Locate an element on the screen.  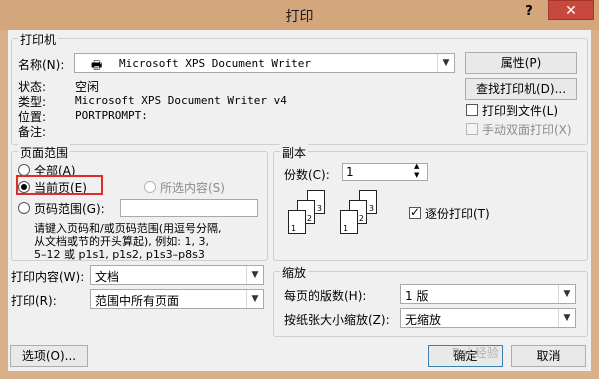
copies-group-title: 副本 is located at coordinates (294, 152).